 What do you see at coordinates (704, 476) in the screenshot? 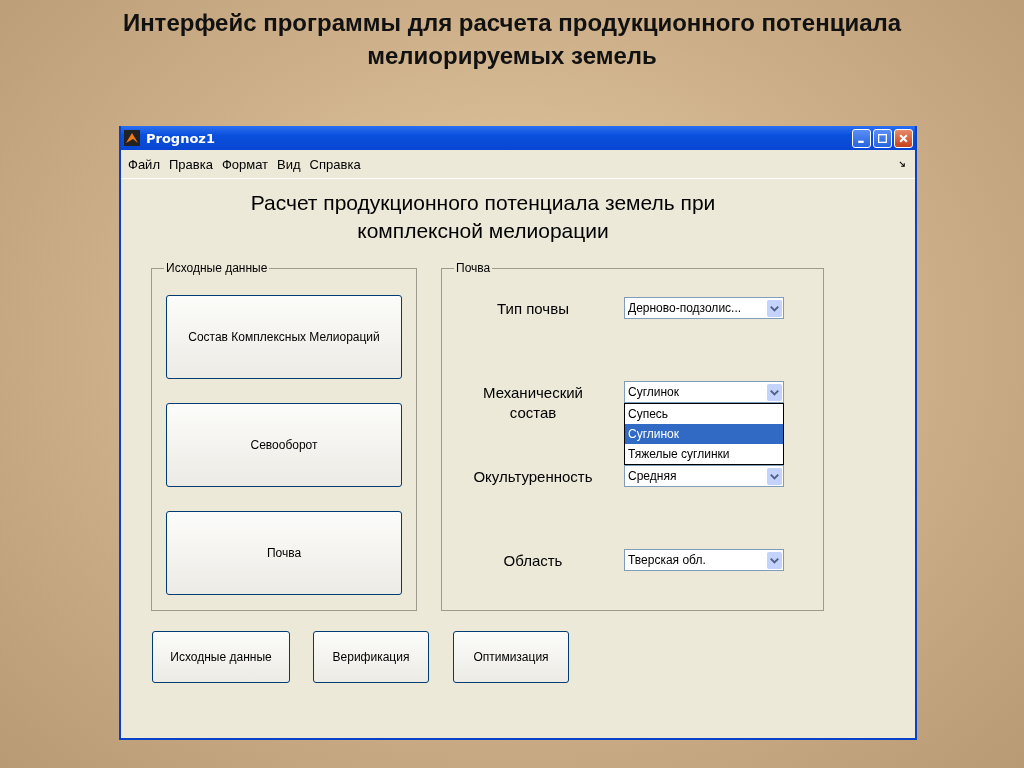
I see `dropdown-field: Средняя` at bounding box center [704, 476].